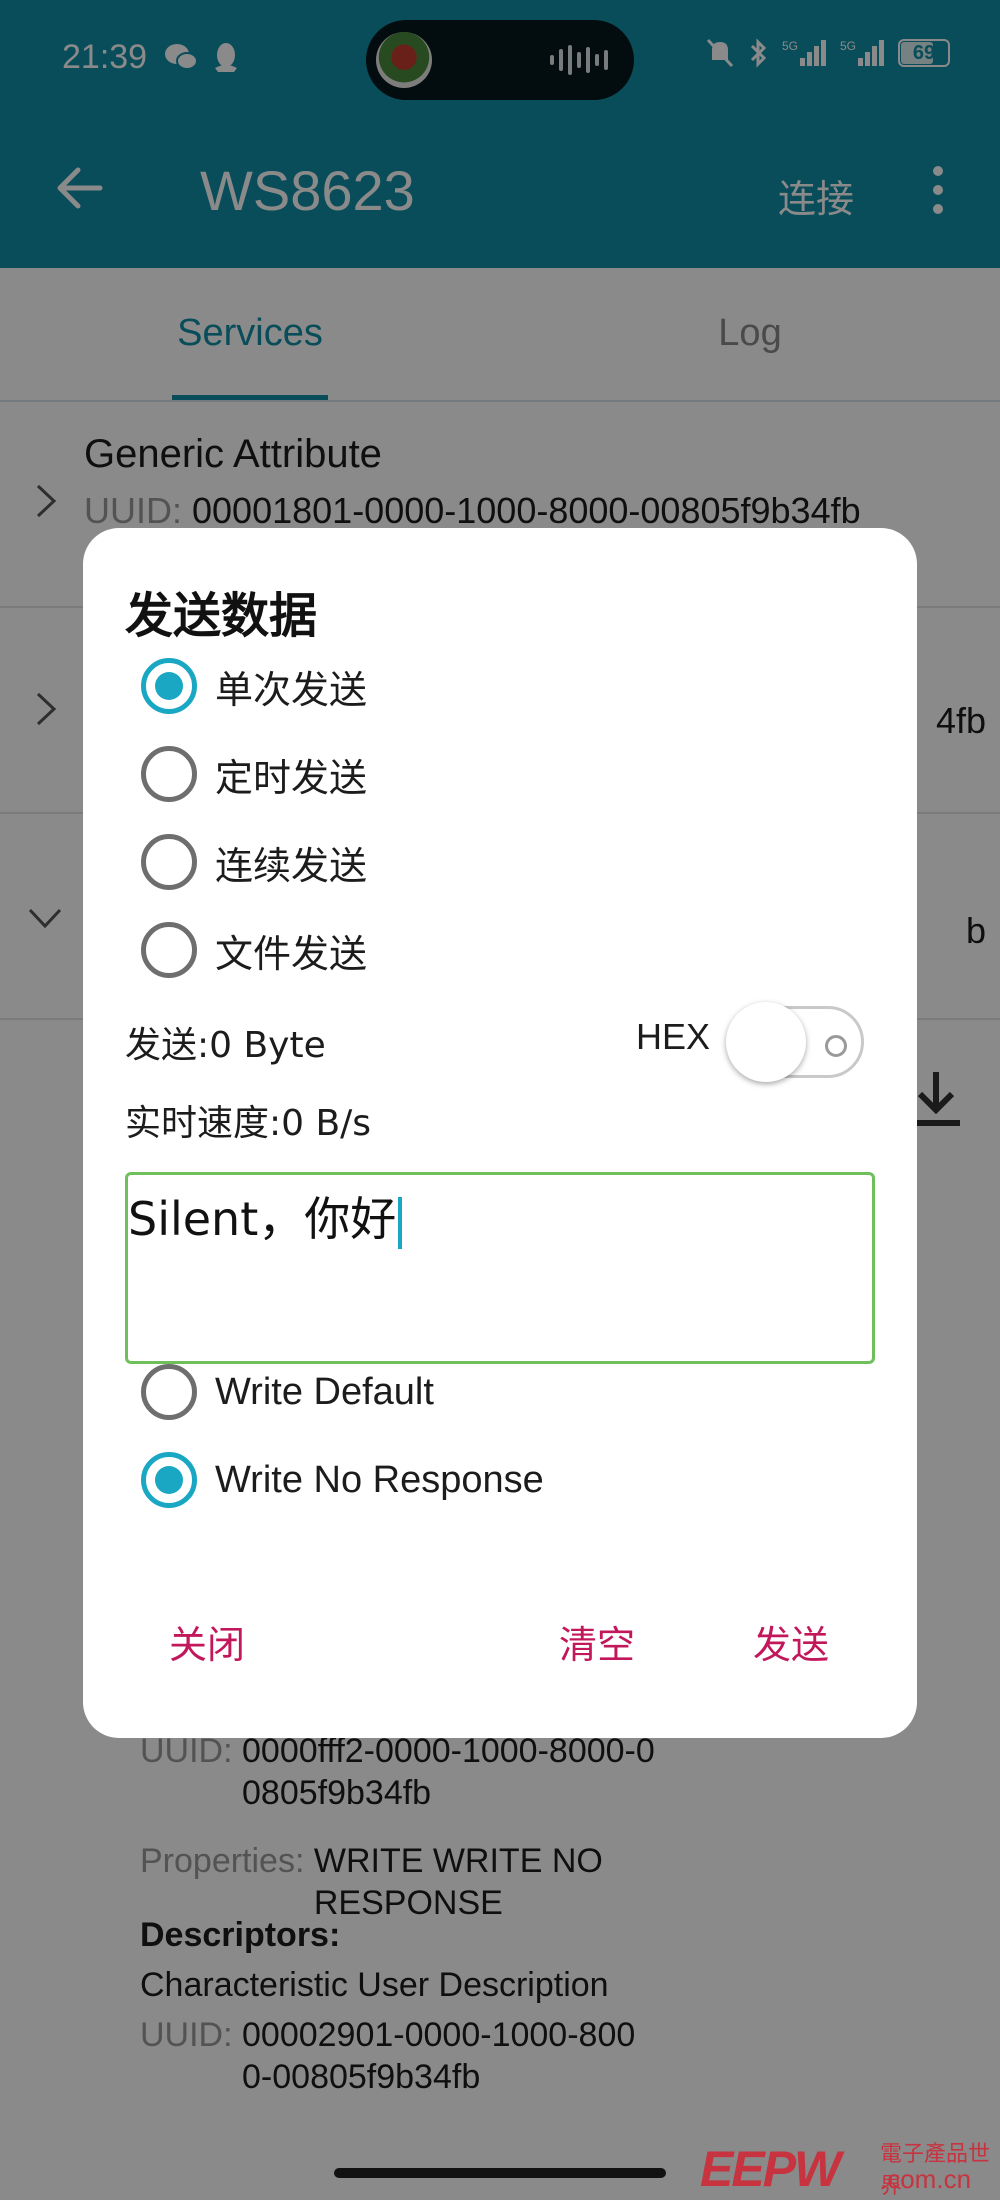  I want to click on hex-toggle, so click(797, 1042).